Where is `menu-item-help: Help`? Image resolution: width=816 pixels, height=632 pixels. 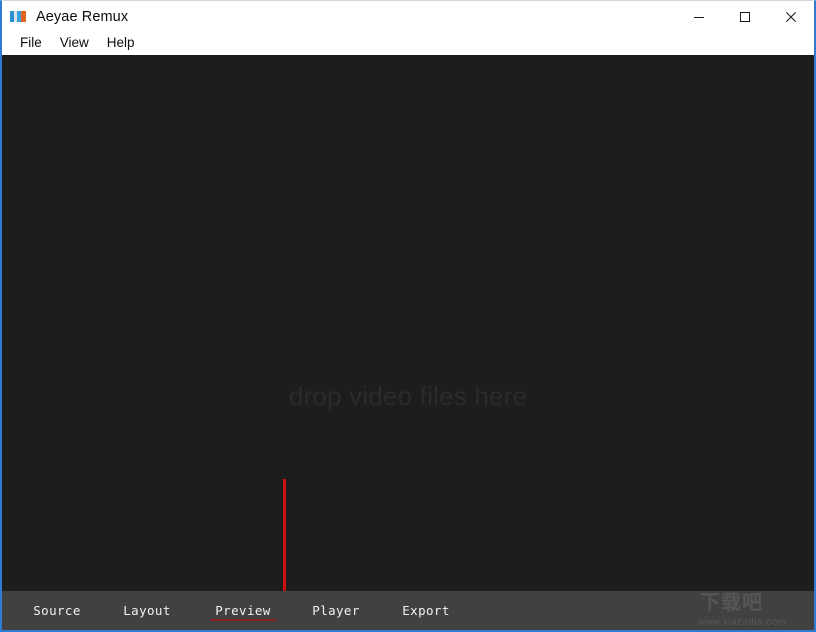 menu-item-help: Help is located at coordinates (121, 43).